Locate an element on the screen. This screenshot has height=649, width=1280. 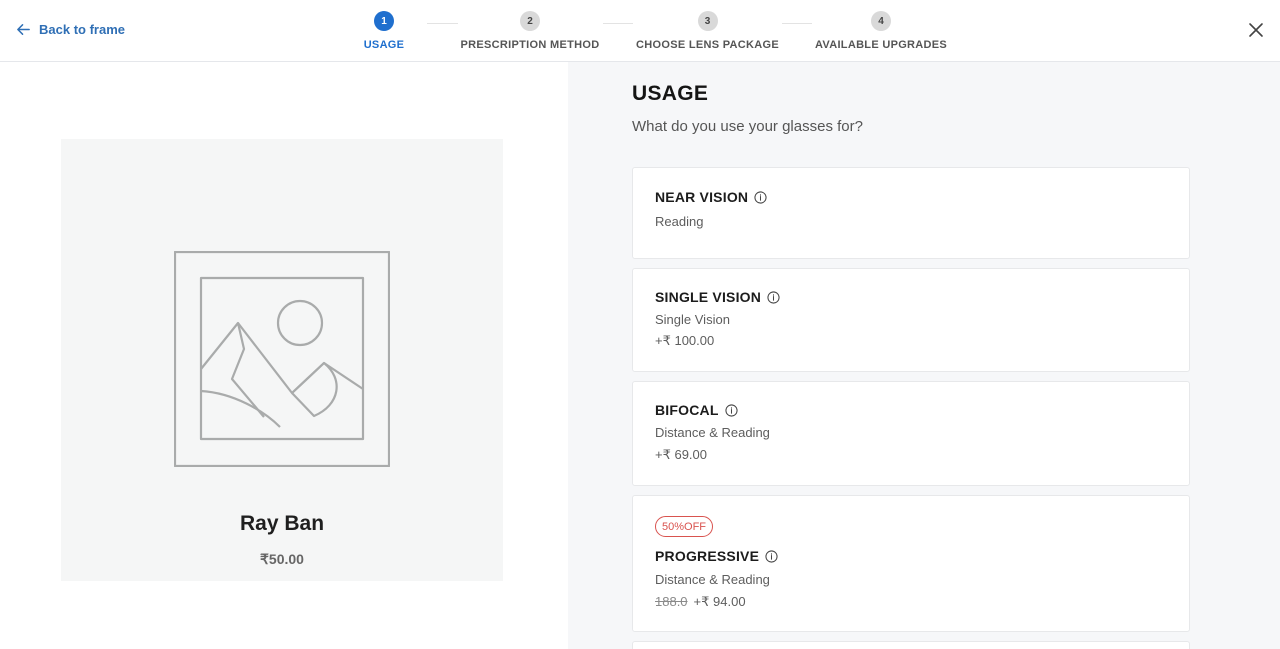
option-price: +₹ 100.00 is located at coordinates (685, 340).